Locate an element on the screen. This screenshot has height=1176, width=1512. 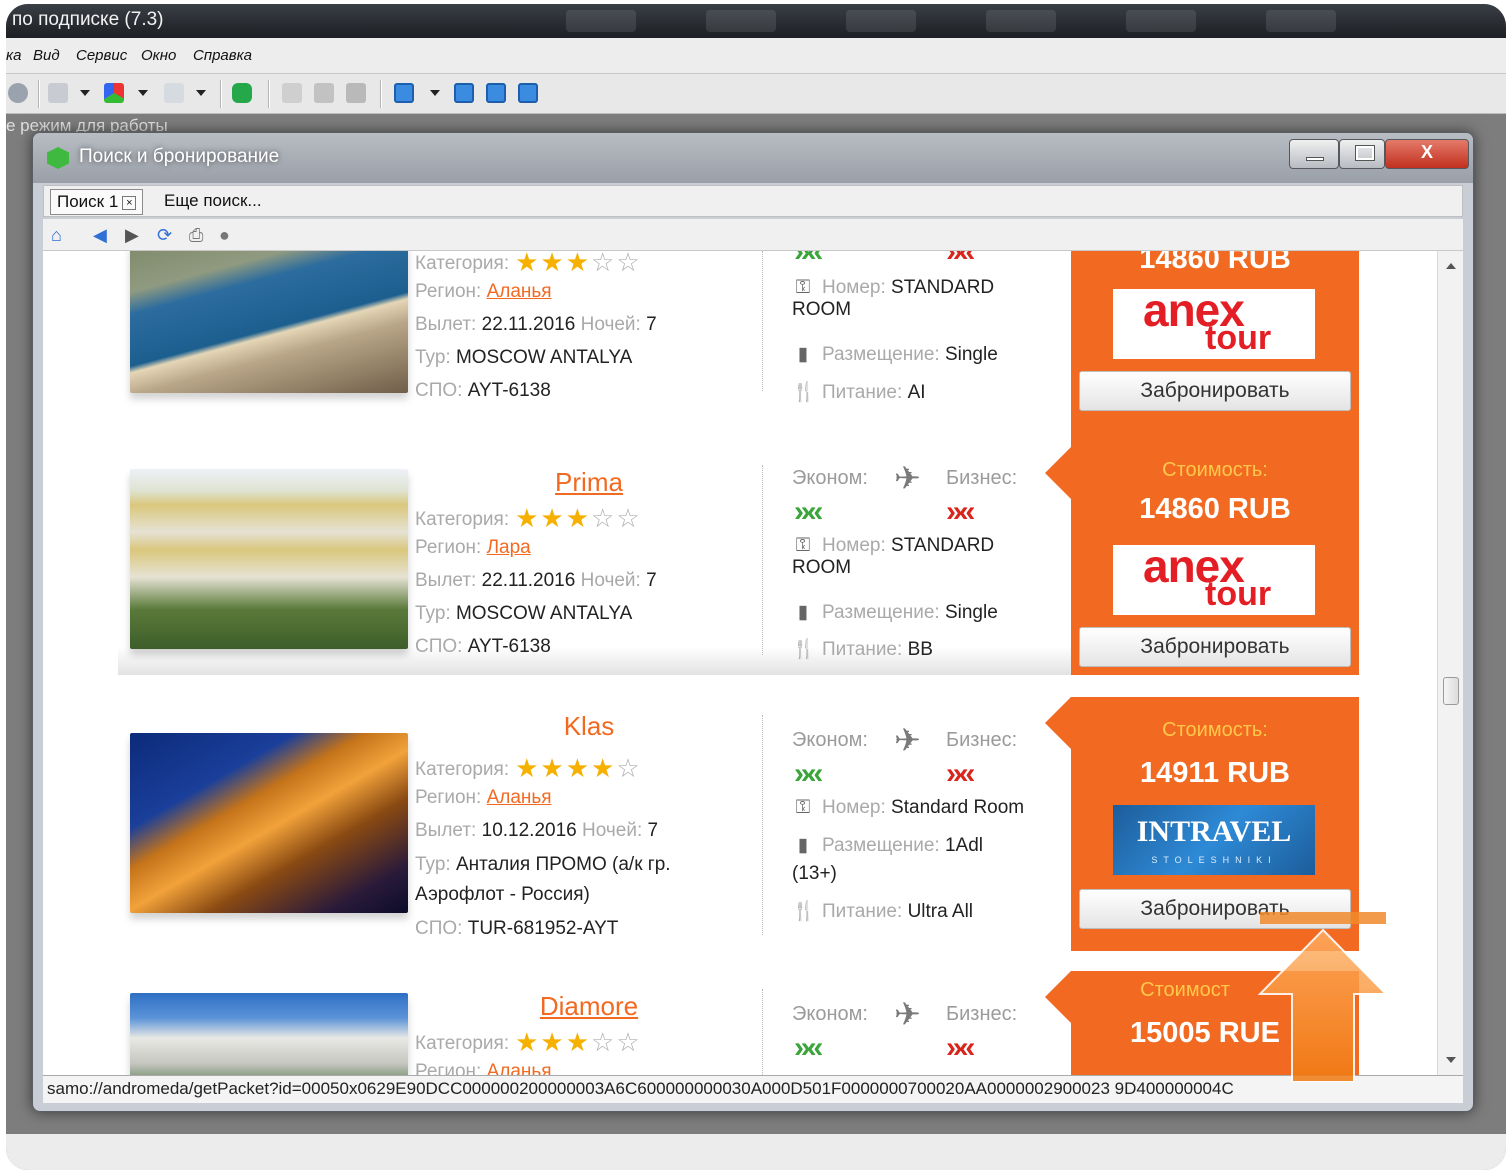
room-row: ⚿ Номер: Standard Room is located at coordinates (927, 808).